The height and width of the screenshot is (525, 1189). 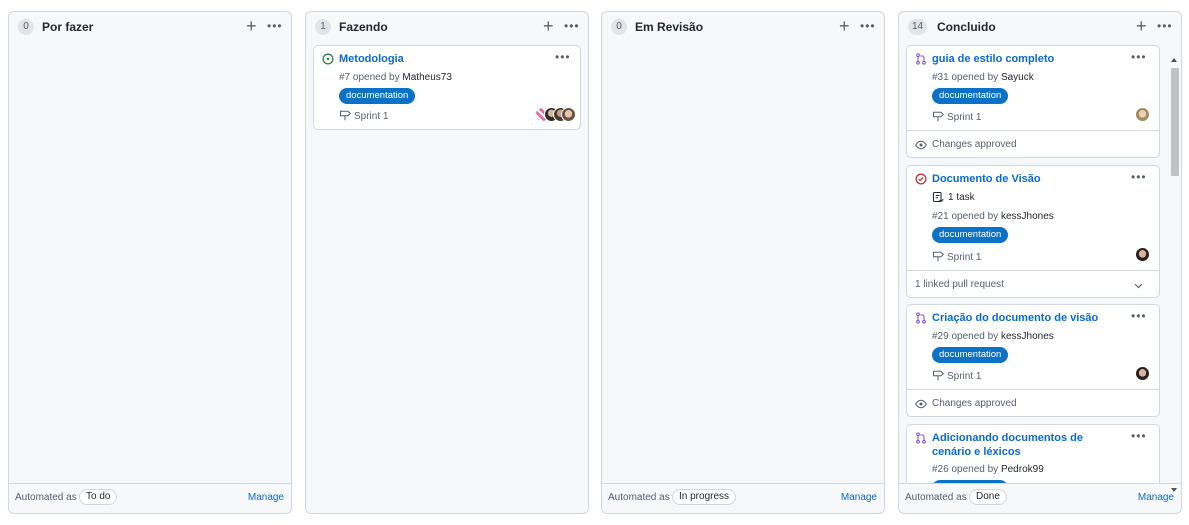 I want to click on card-title-line2: cenário e léxicos, so click(x=976, y=452).